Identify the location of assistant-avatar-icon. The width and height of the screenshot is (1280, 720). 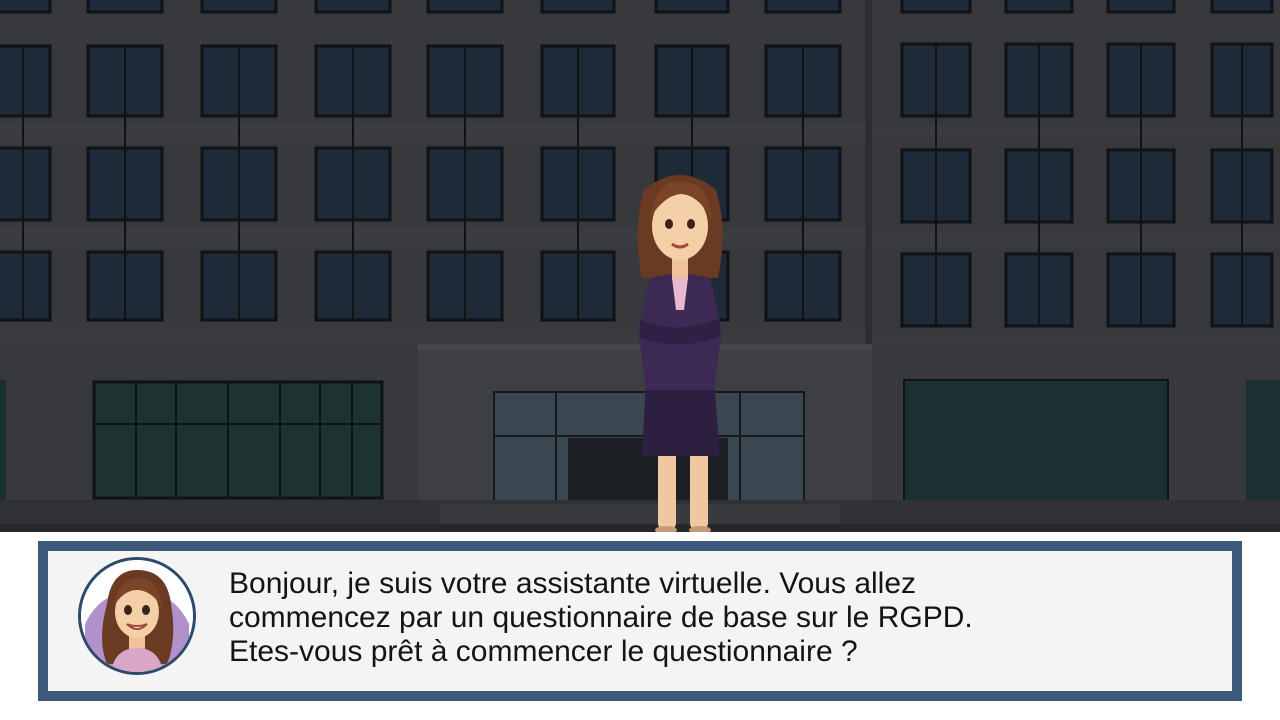
(137, 616).